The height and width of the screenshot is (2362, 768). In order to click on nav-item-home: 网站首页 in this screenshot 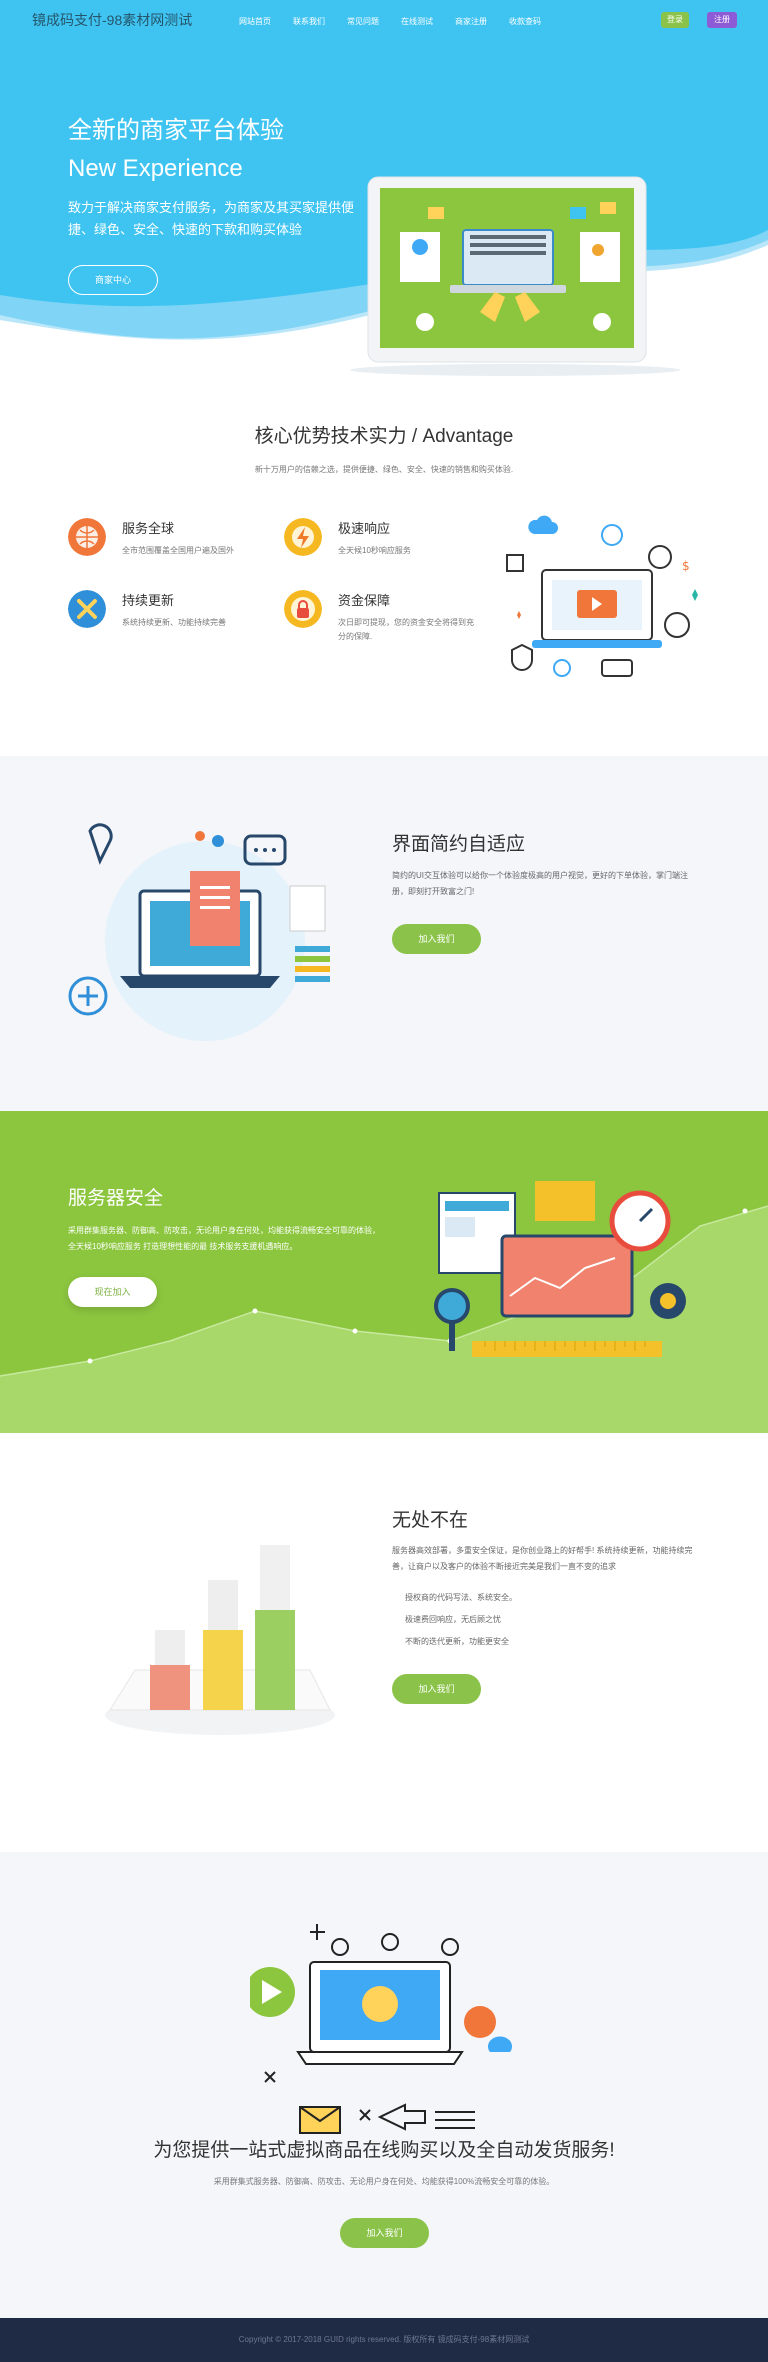, I will do `click(255, 21)`.